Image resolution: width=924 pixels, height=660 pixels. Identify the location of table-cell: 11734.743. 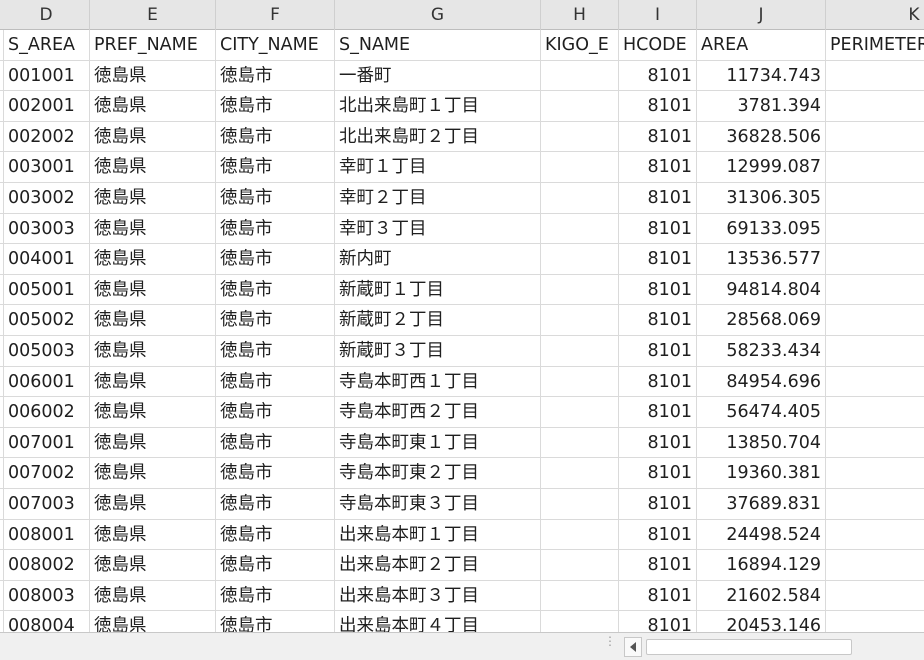
(761, 75).